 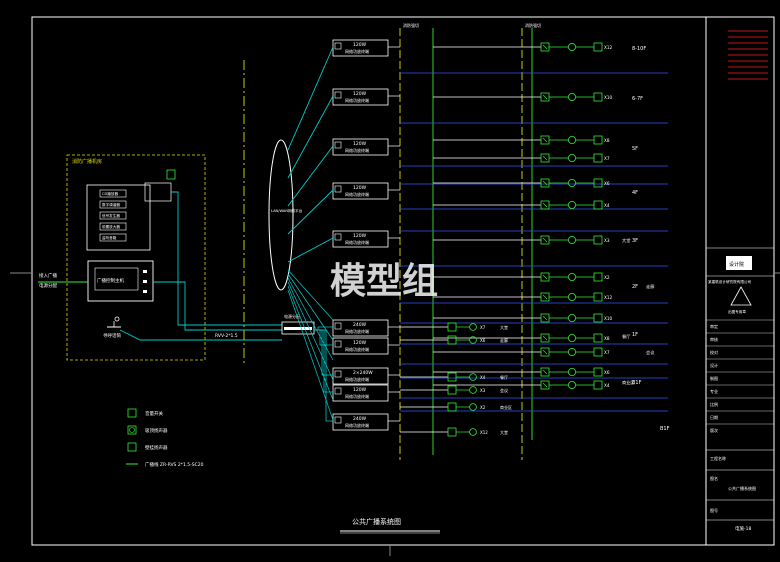 What do you see at coordinates (226, 258) in the screenshot?
I see `rack-to-router` at bounding box center [226, 258].